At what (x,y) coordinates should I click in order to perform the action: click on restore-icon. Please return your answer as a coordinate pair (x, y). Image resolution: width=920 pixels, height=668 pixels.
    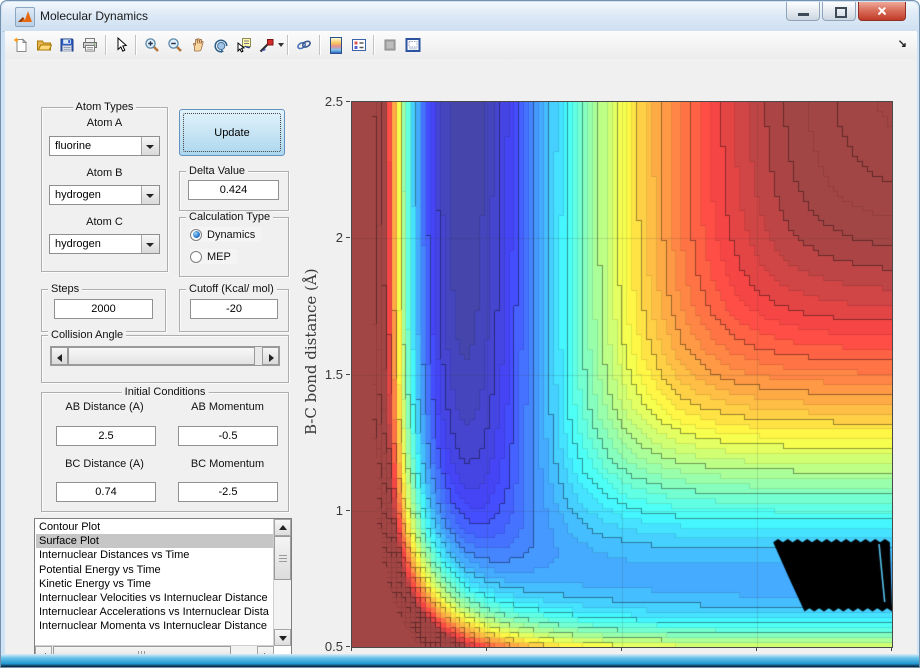
    Looking at the image, I should click on (841, 12).